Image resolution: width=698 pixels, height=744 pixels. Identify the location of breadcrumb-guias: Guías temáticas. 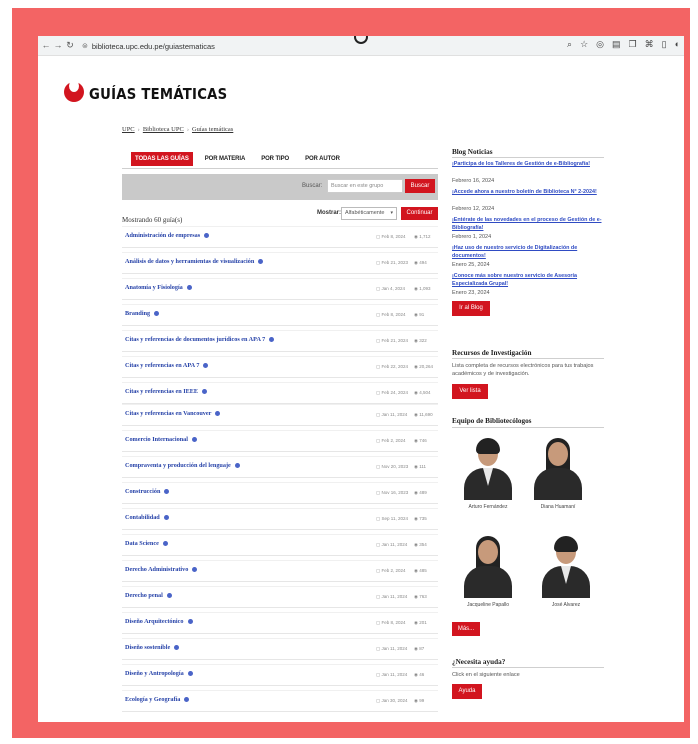
(212, 129).